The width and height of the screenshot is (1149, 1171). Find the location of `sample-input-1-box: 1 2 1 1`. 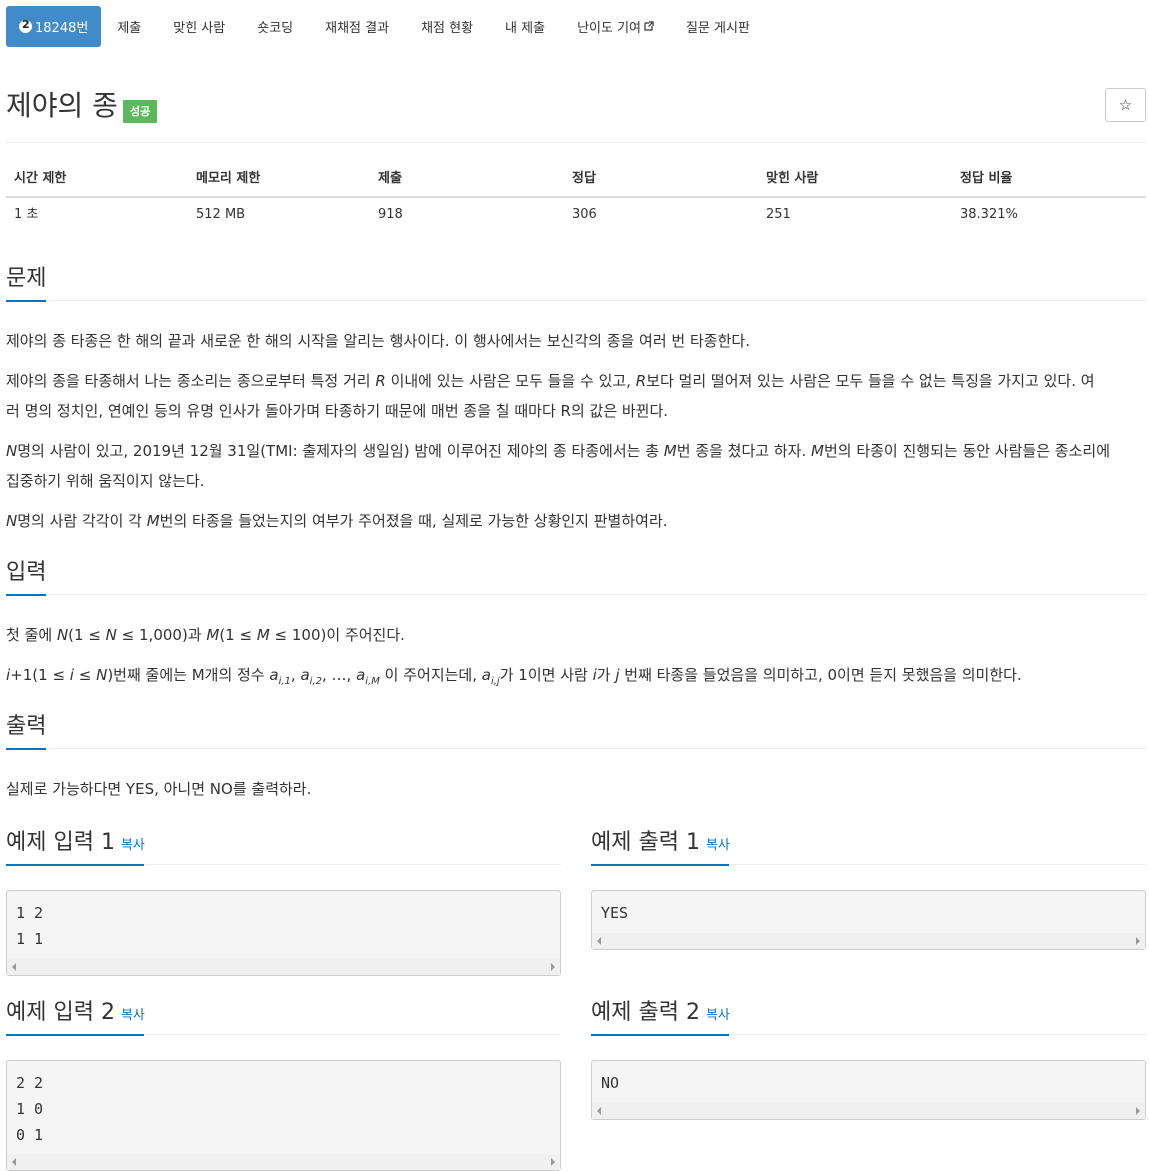

sample-input-1-box: 1 2 1 1 is located at coordinates (283, 933).